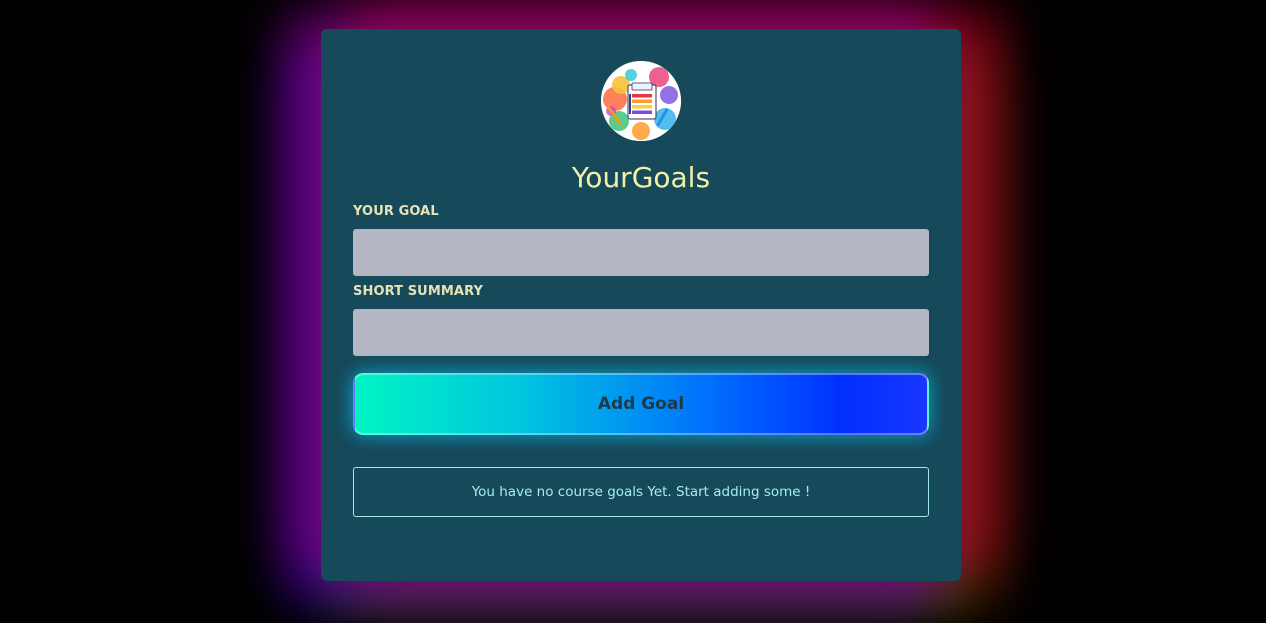  Describe the element at coordinates (396, 211) in the screenshot. I see `goal-label: YOUR GOAL` at that location.